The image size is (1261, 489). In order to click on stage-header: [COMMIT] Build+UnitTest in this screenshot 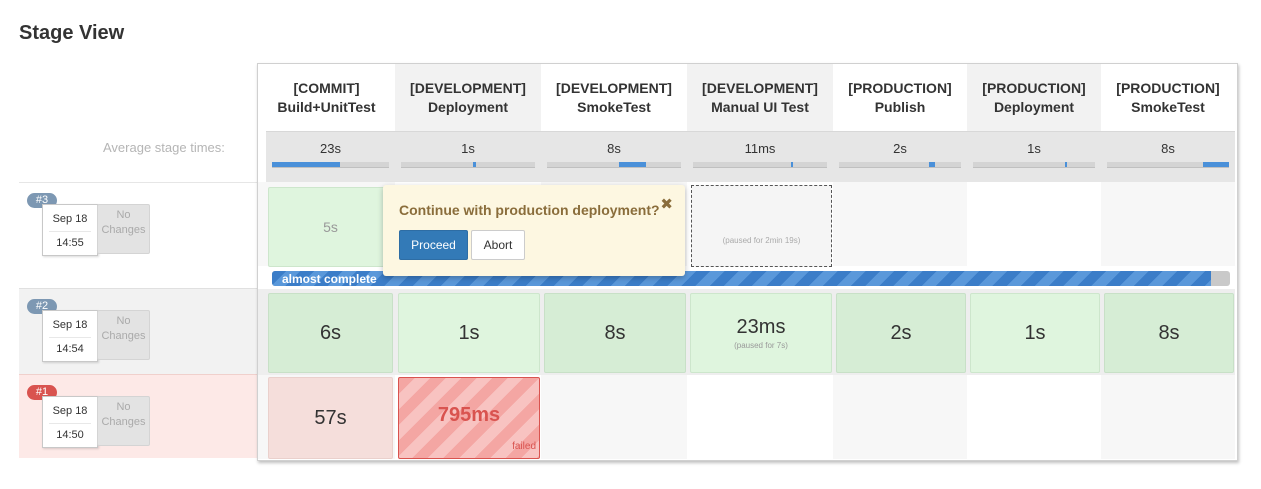, I will do `click(326, 97)`.